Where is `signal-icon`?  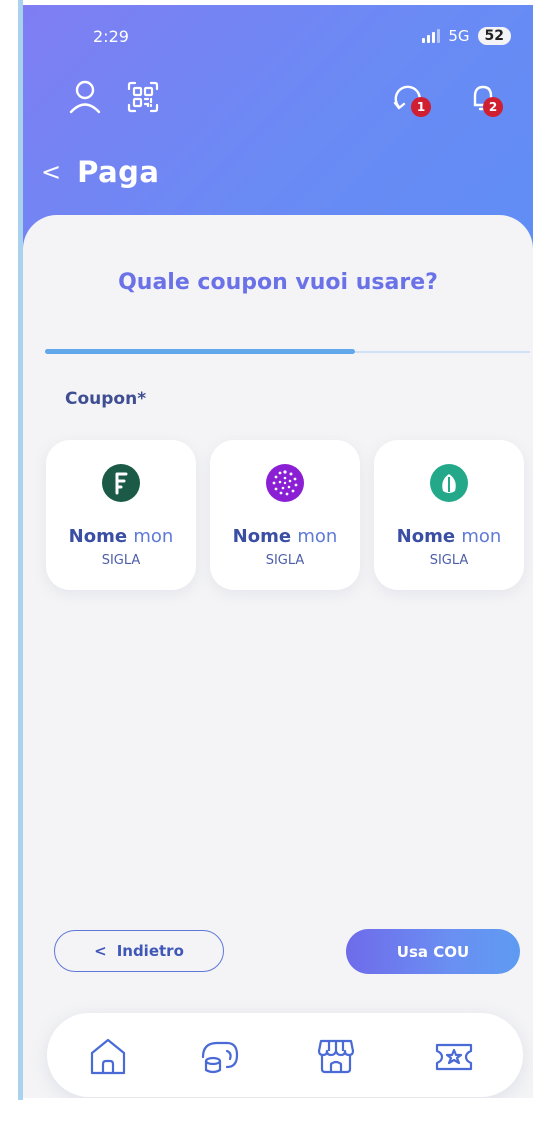
signal-icon is located at coordinates (431, 36).